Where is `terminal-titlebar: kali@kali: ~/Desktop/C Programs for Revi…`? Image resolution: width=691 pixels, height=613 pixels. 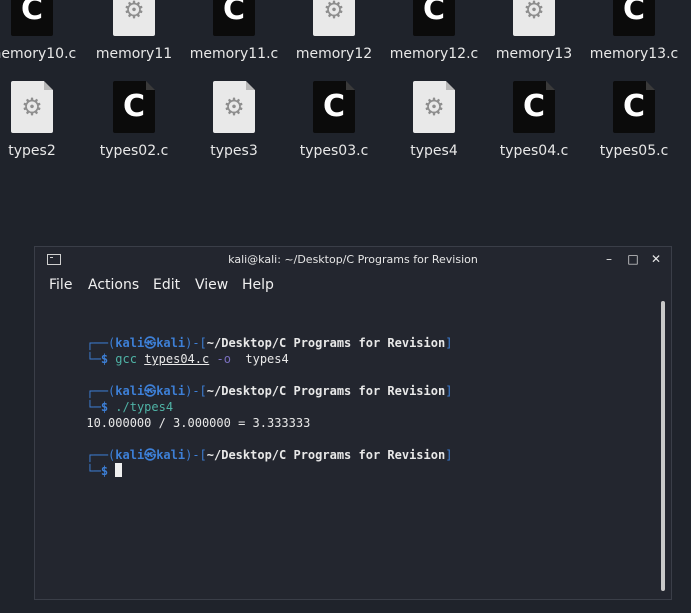 terminal-titlebar: kali@kali: ~/Desktop/C Programs for Revi… is located at coordinates (353, 260).